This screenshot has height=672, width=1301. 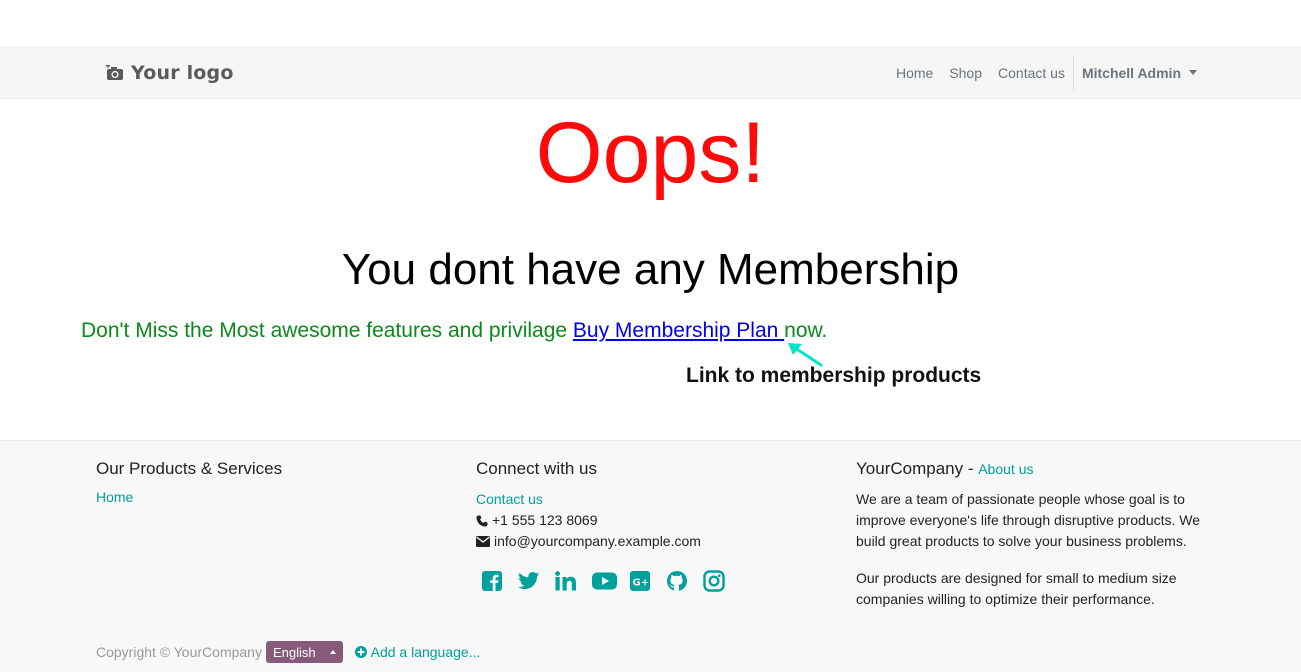 I want to click on footer-company-title: YourCompany - About us, so click(x=1032, y=469).